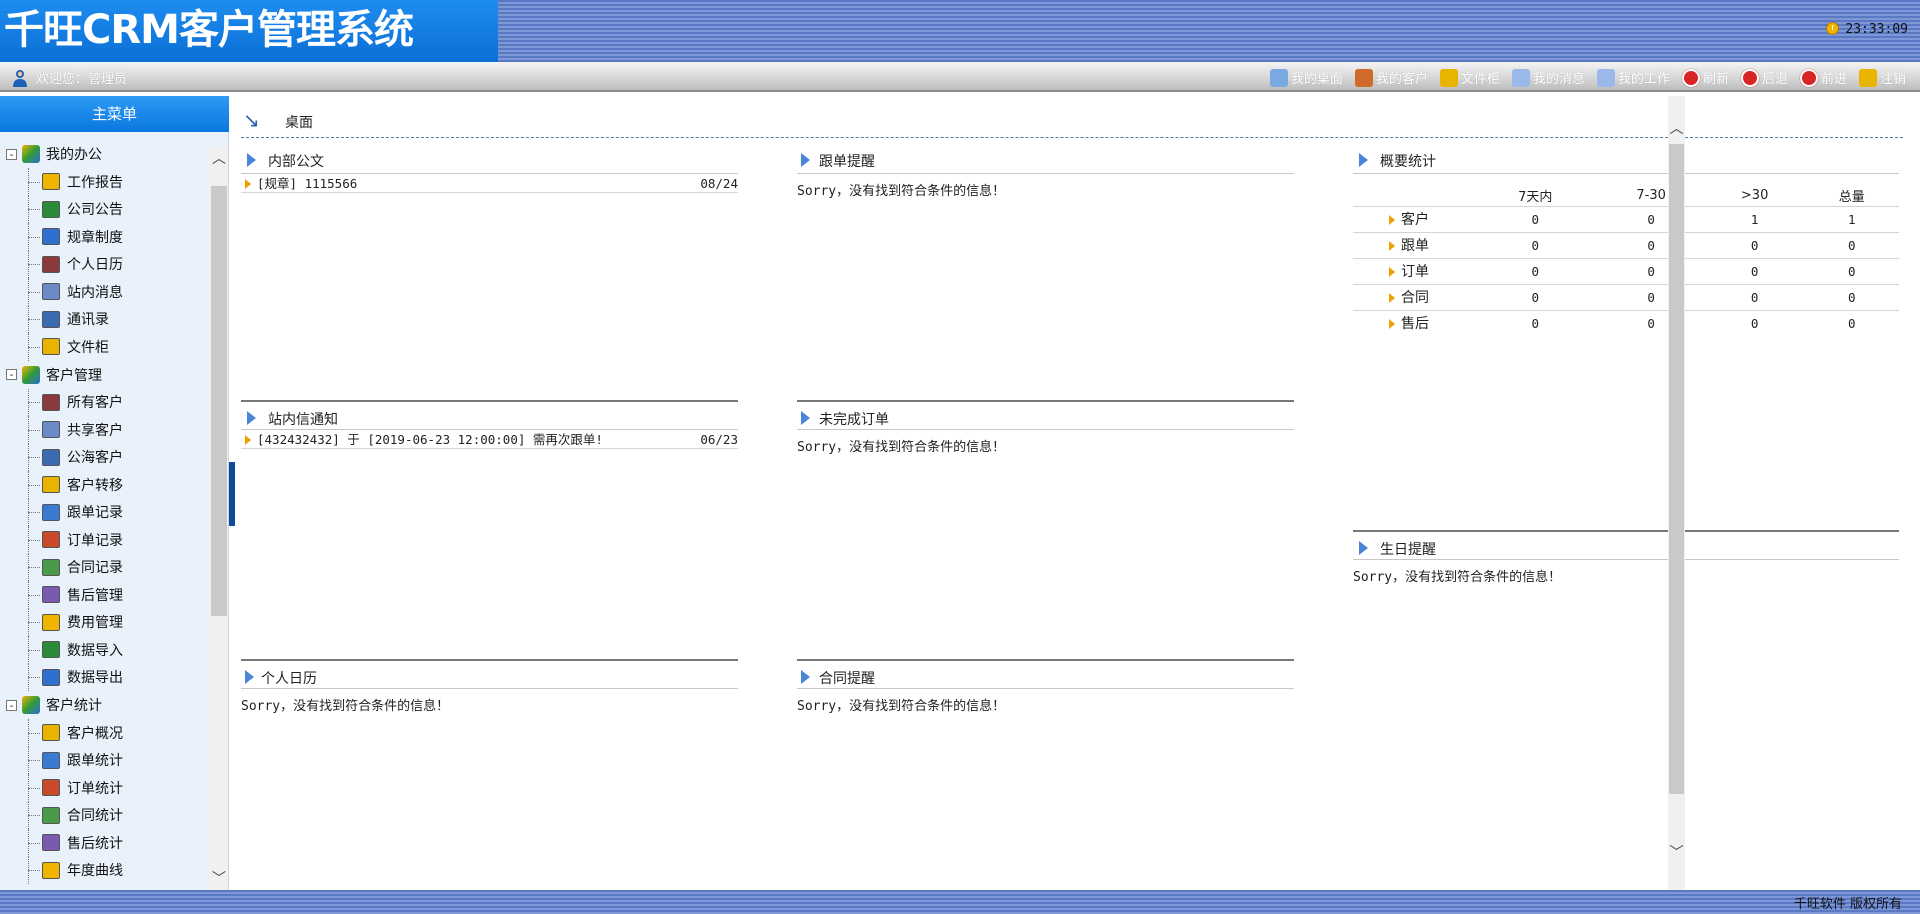  I want to click on sidebar-item: 个人日历, so click(105, 264).